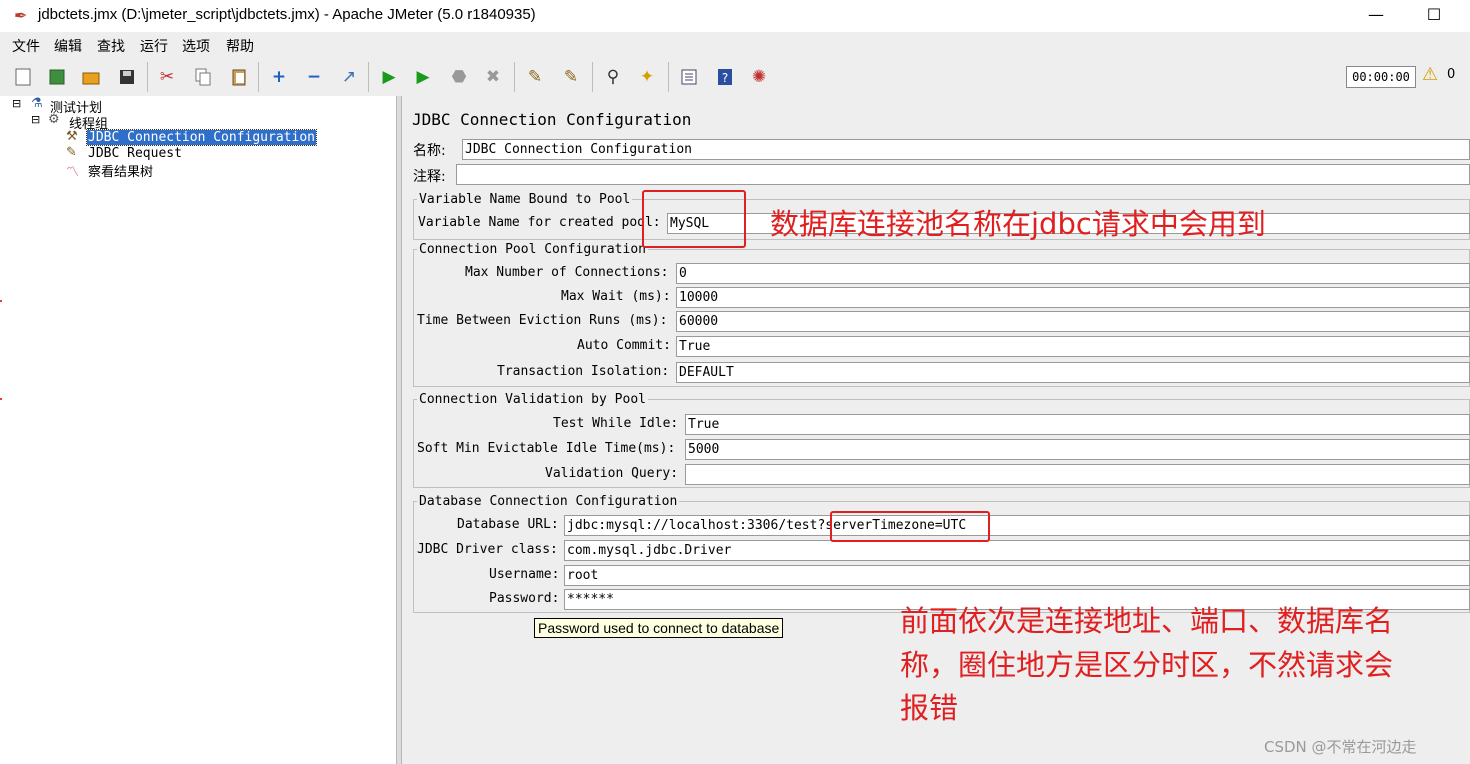 The height and width of the screenshot is (764, 1470). Describe the element at coordinates (239, 77) in the screenshot. I see `paste-icon` at that location.